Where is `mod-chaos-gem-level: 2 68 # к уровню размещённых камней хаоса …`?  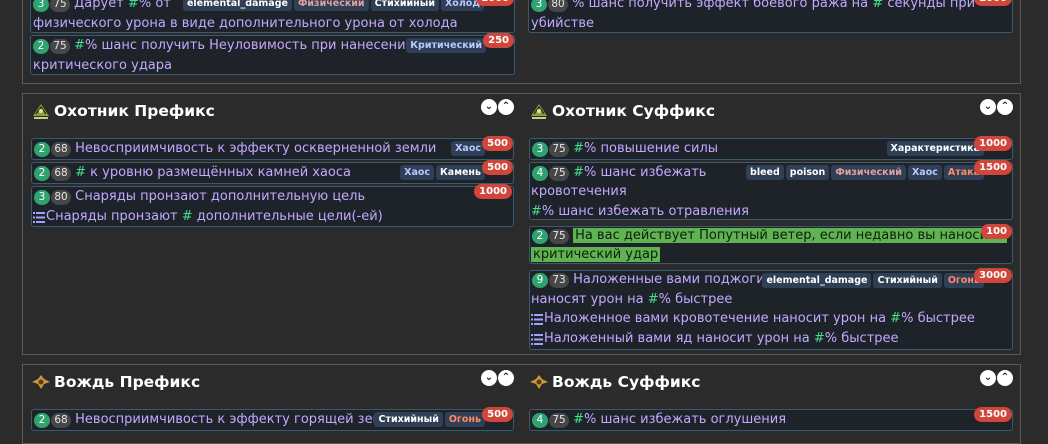 mod-chaos-gem-level: 2 68 # к уровню размещённых камней хаоса … is located at coordinates (272, 172).